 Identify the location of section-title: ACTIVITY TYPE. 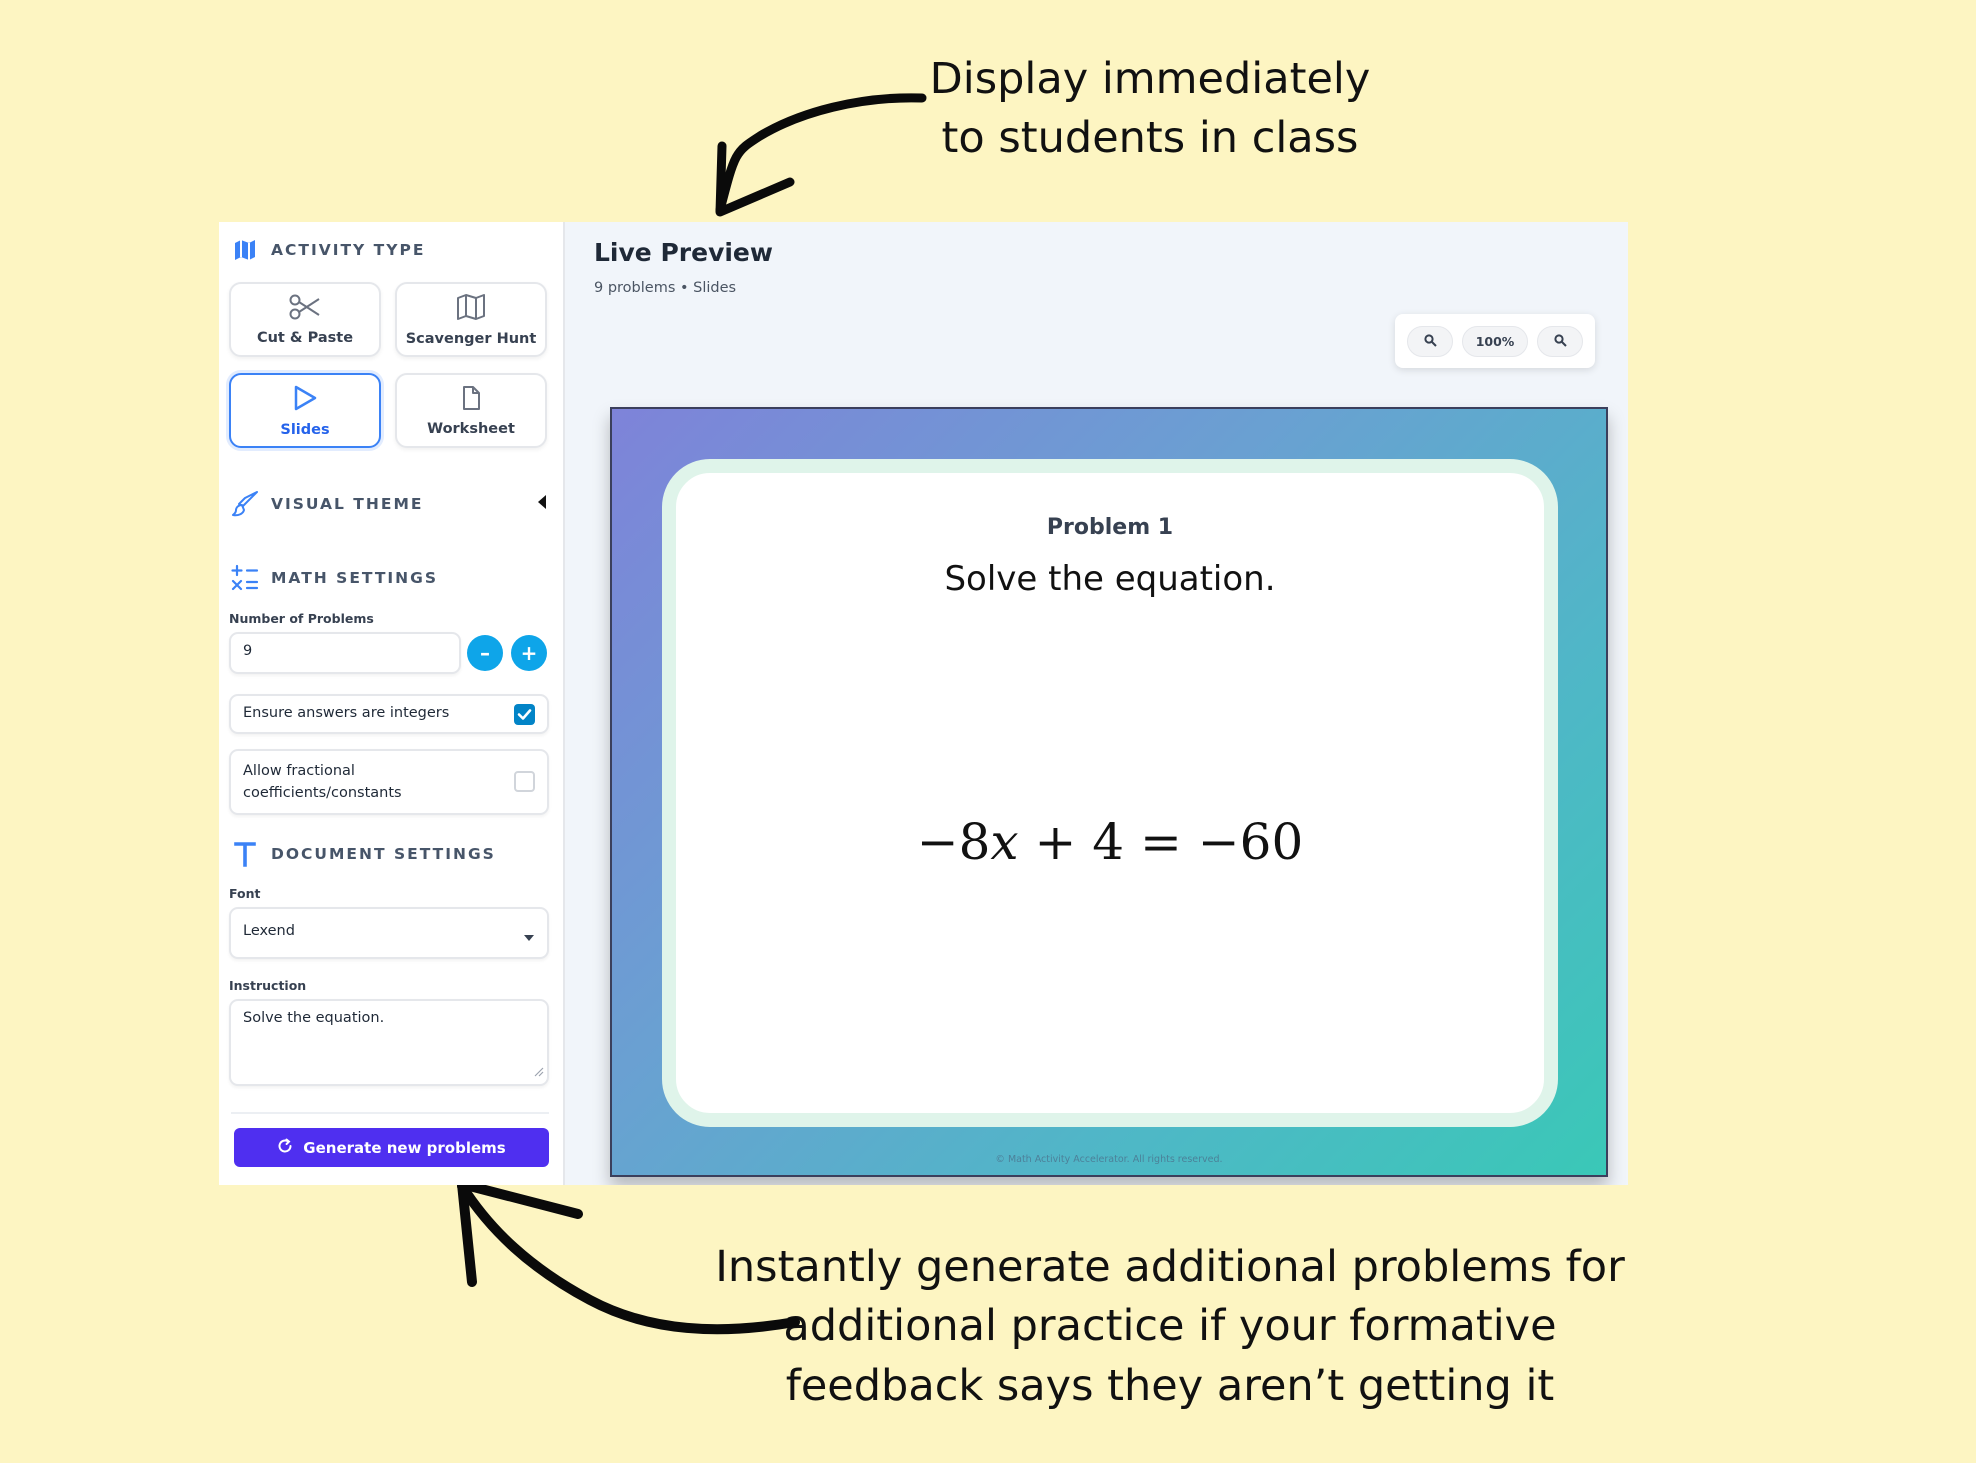
(348, 250).